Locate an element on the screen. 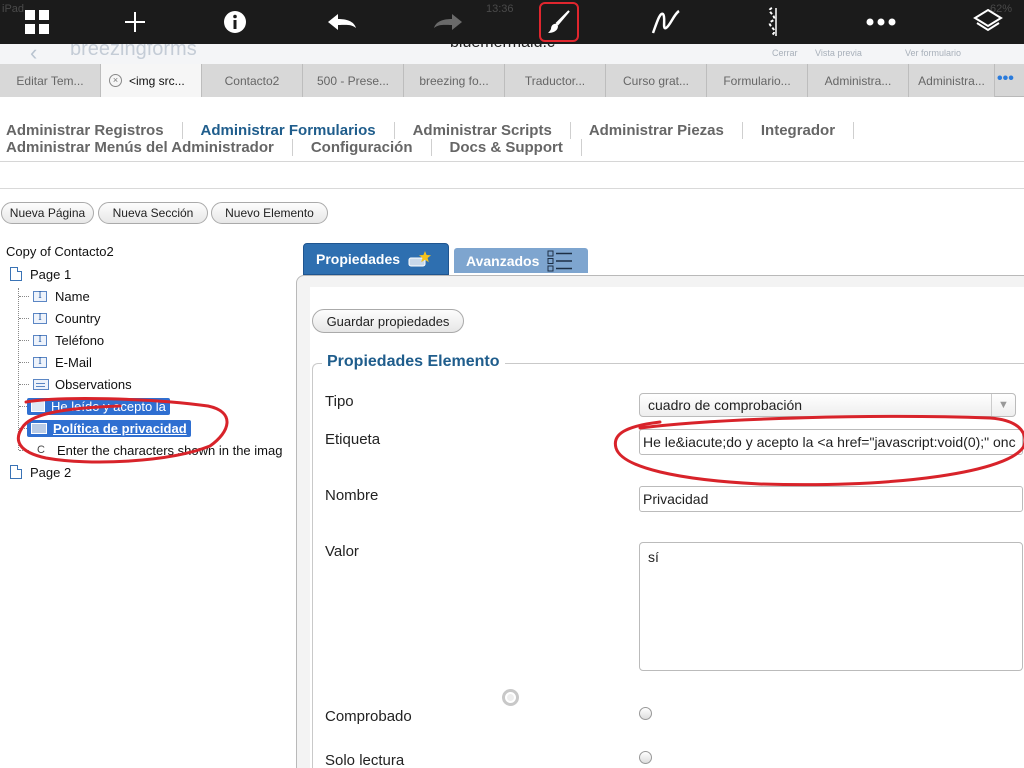  ghost-label-2: Vista previa is located at coordinates (838, 53).